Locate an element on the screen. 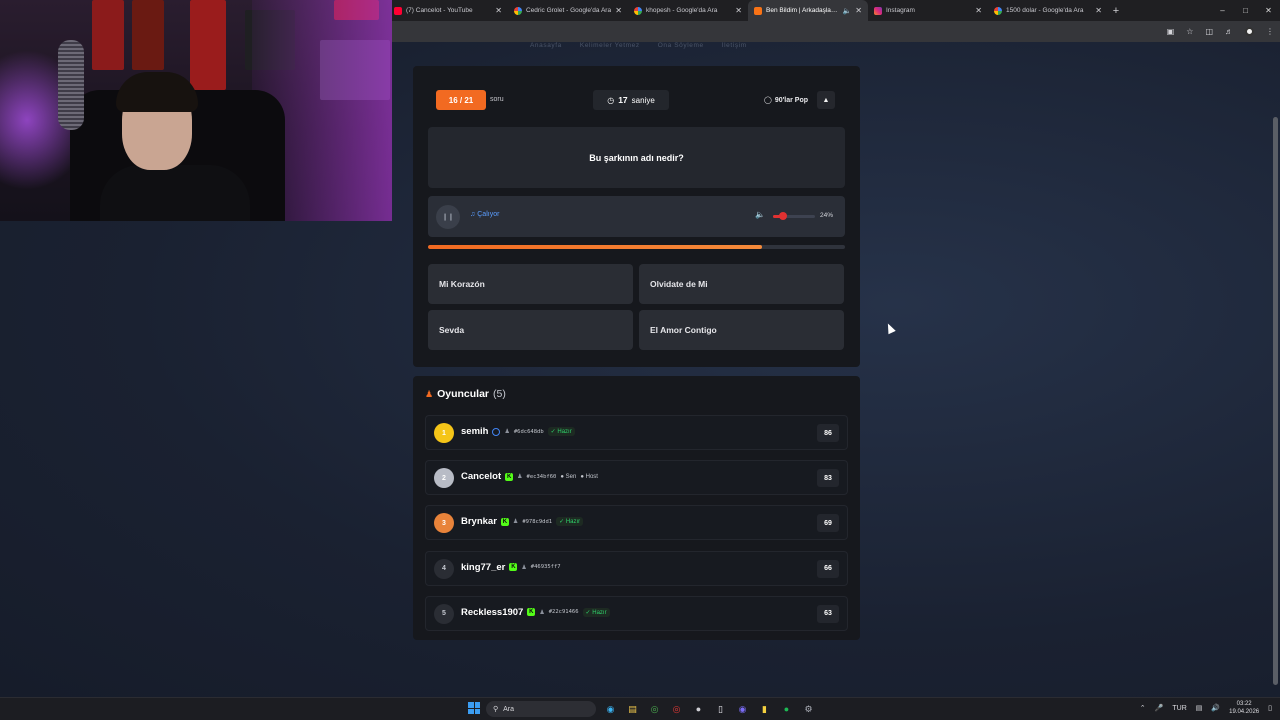  notes-icon: ▮ is located at coordinates (764, 709).